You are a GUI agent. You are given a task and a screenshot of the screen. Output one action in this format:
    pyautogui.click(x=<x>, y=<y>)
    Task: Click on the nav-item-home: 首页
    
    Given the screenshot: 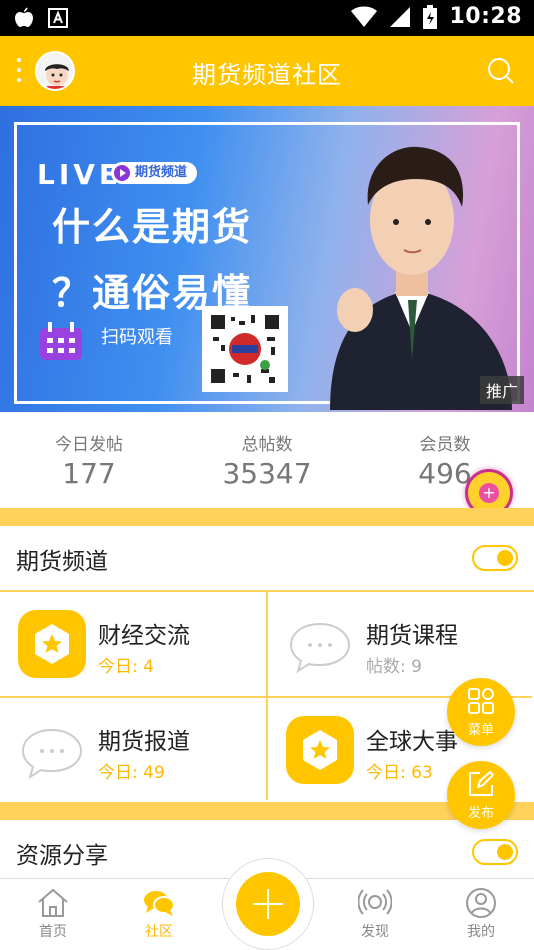 What is the action you would take?
    pyautogui.click(x=53, y=914)
    